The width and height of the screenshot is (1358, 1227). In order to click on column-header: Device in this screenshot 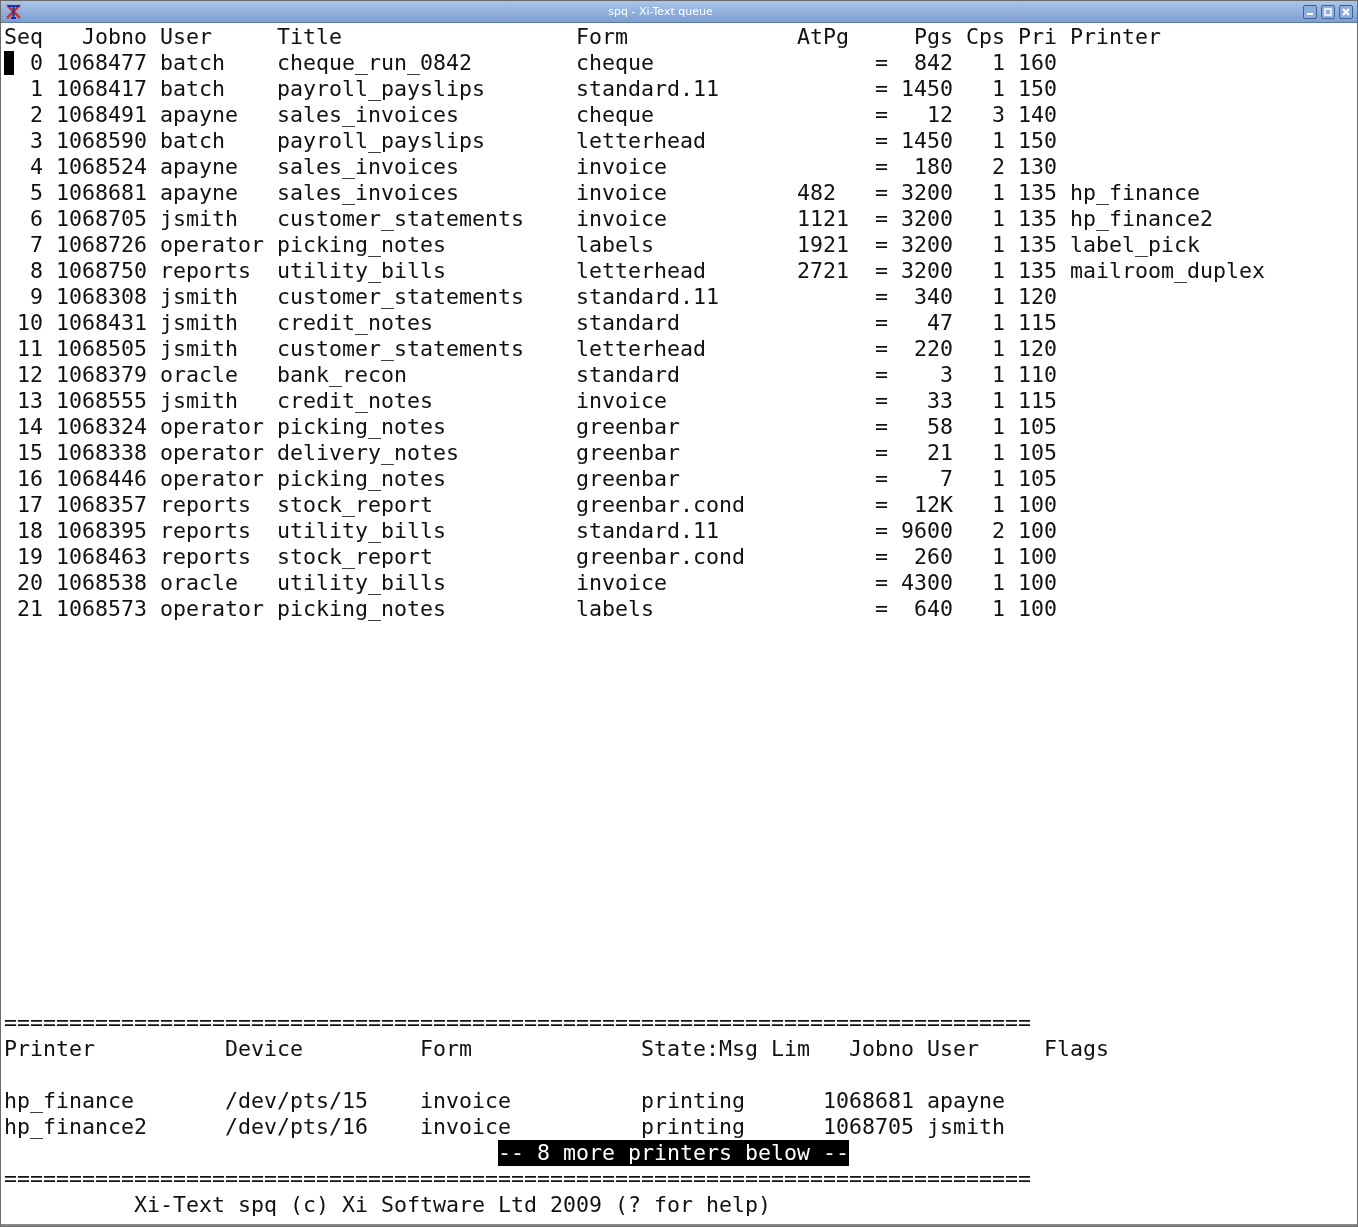, I will do `click(264, 1049)`.